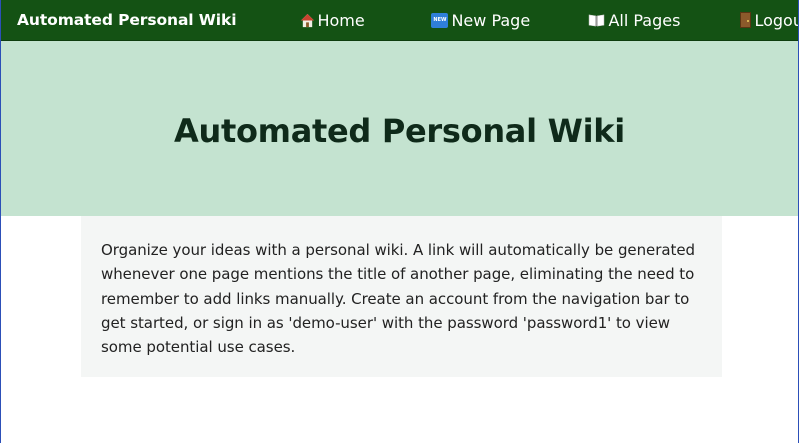 Image resolution: width=799 pixels, height=443 pixels. I want to click on nav-all-pages-label: All Pages, so click(644, 20).